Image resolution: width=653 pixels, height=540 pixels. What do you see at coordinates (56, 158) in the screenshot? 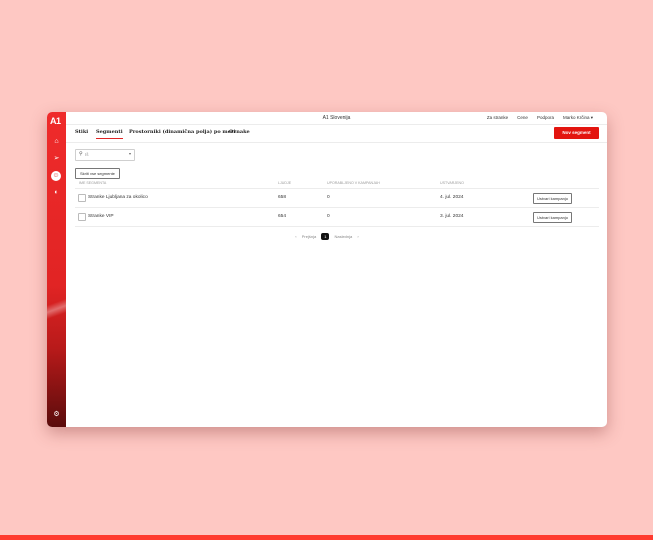
I see `send-icon: ➢` at bounding box center [56, 158].